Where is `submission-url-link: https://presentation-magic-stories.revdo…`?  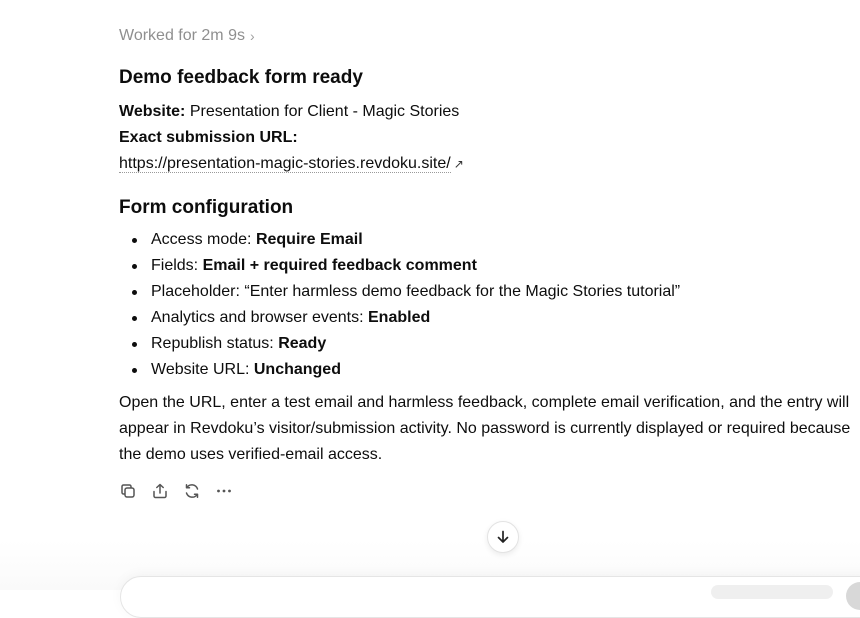
submission-url-link: https://presentation-magic-stories.revdo… is located at coordinates (285, 164).